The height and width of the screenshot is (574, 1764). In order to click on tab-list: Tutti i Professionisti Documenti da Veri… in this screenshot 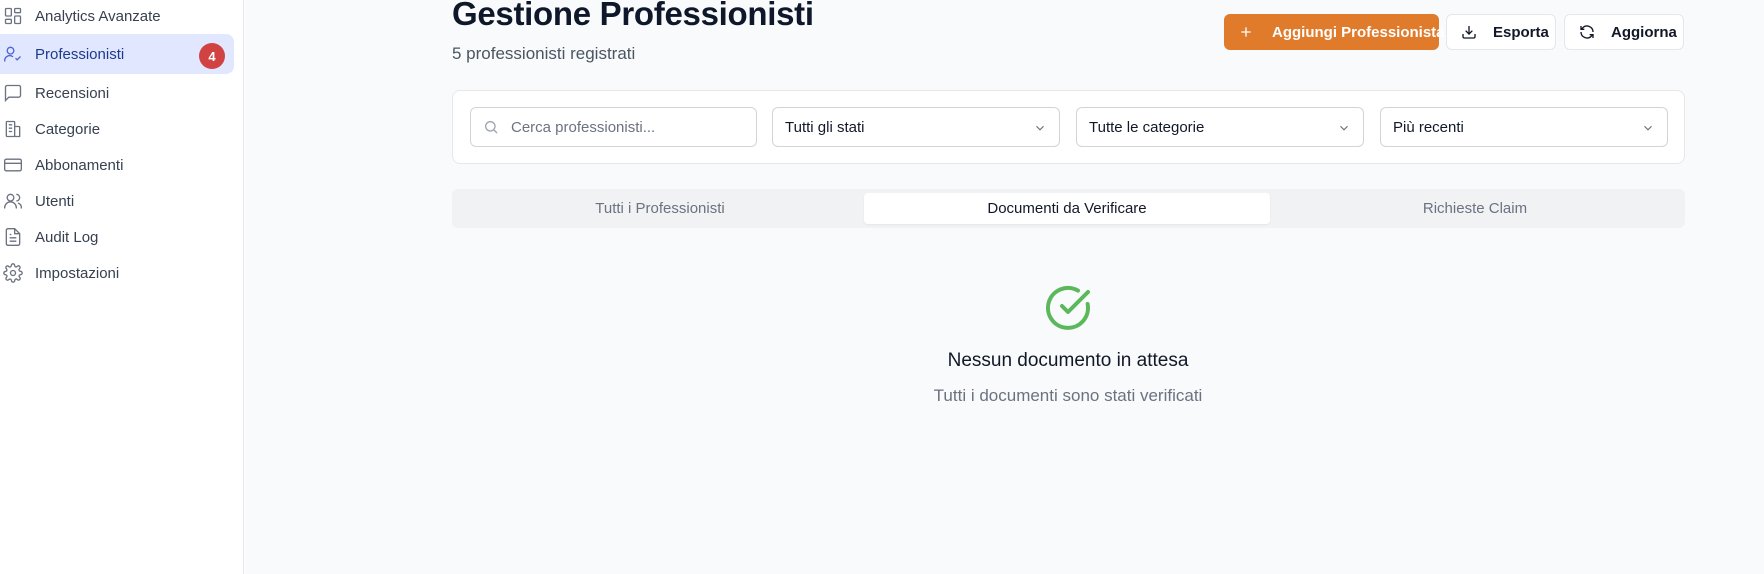, I will do `click(1068, 208)`.